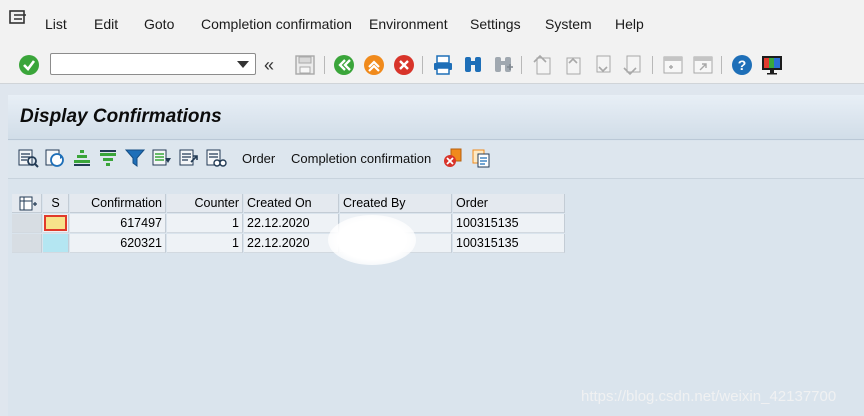  I want to click on column-header-status: S, so click(56, 203).